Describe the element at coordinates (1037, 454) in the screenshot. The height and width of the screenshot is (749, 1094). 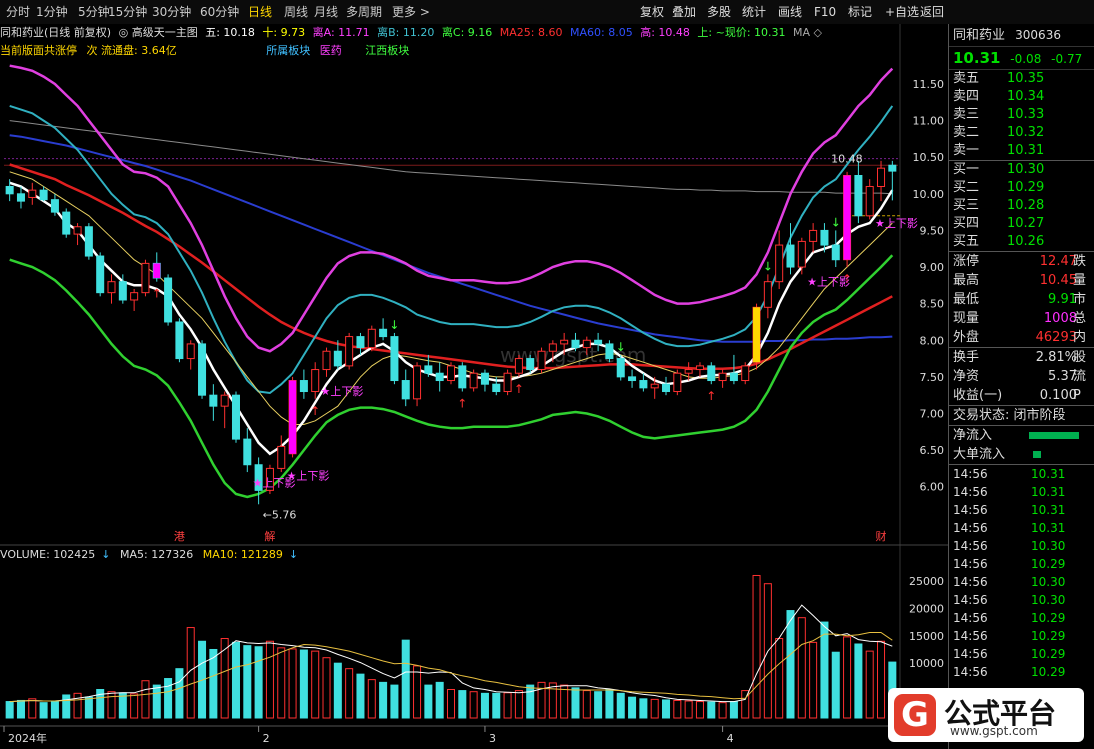
I see `big-inflow-bar` at that location.